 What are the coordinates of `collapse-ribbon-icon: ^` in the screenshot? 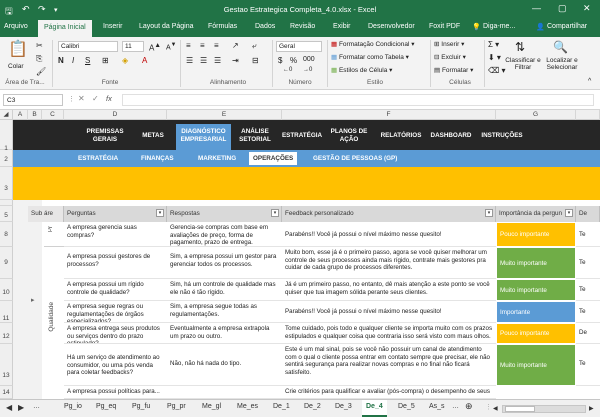 It's located at (589, 81).